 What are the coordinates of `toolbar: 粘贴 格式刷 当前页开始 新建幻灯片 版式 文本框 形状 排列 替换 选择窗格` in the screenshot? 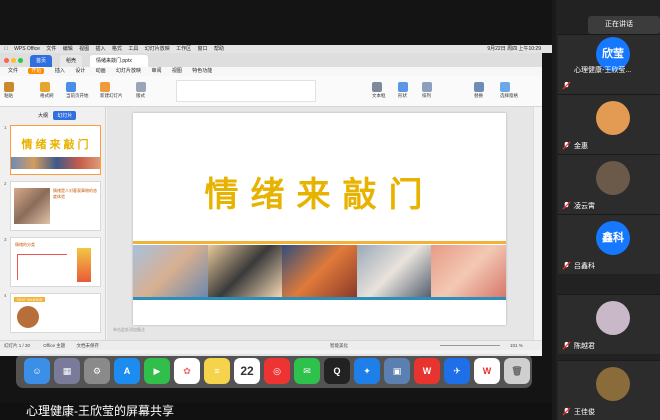 It's located at (271, 91).